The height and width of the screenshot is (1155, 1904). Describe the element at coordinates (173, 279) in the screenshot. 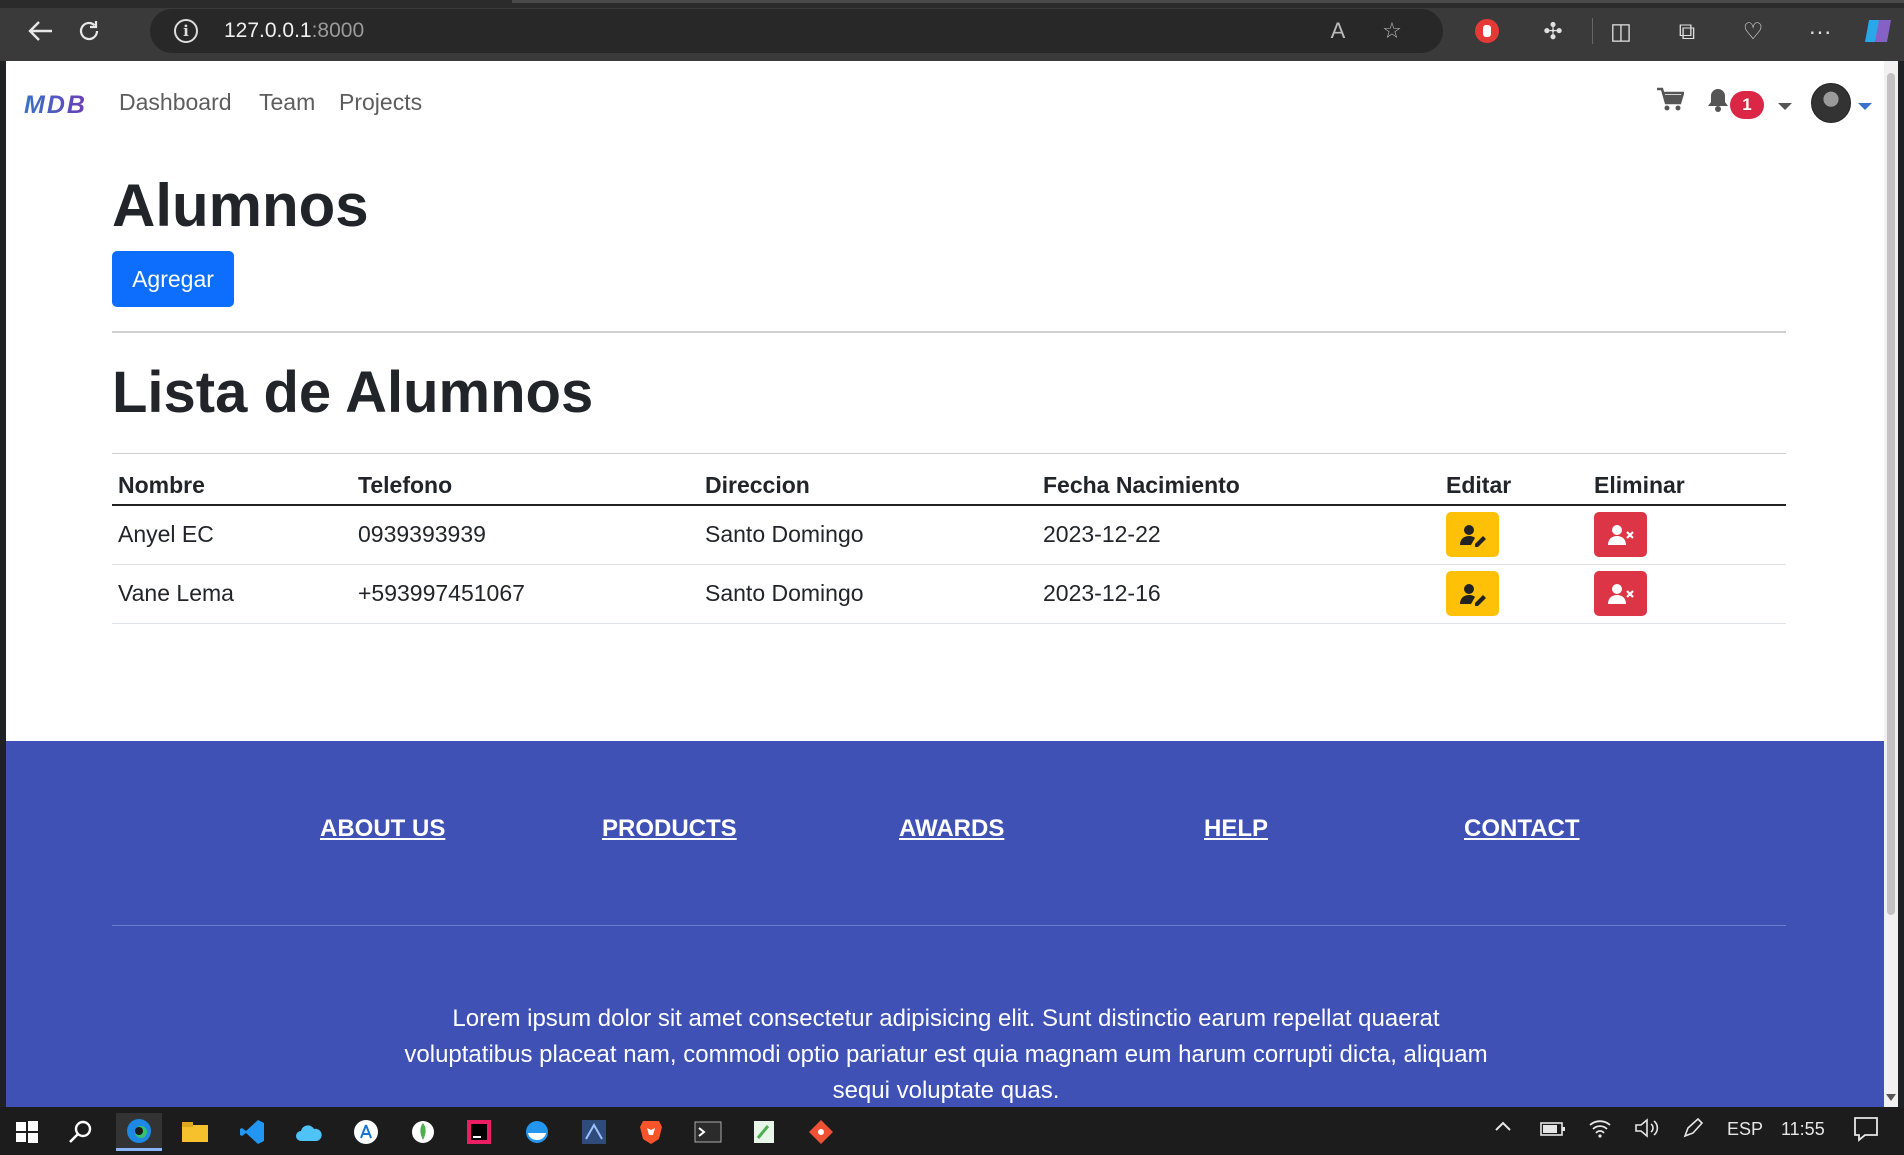

I see `add-button: Agregar` at that location.